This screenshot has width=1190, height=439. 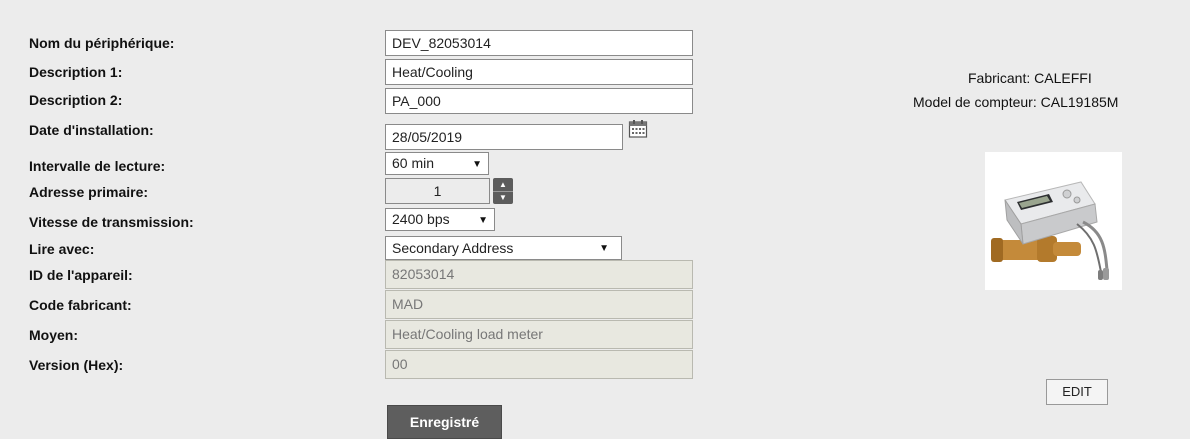 I want to click on read-interval-value: 60 min, so click(x=413, y=163).